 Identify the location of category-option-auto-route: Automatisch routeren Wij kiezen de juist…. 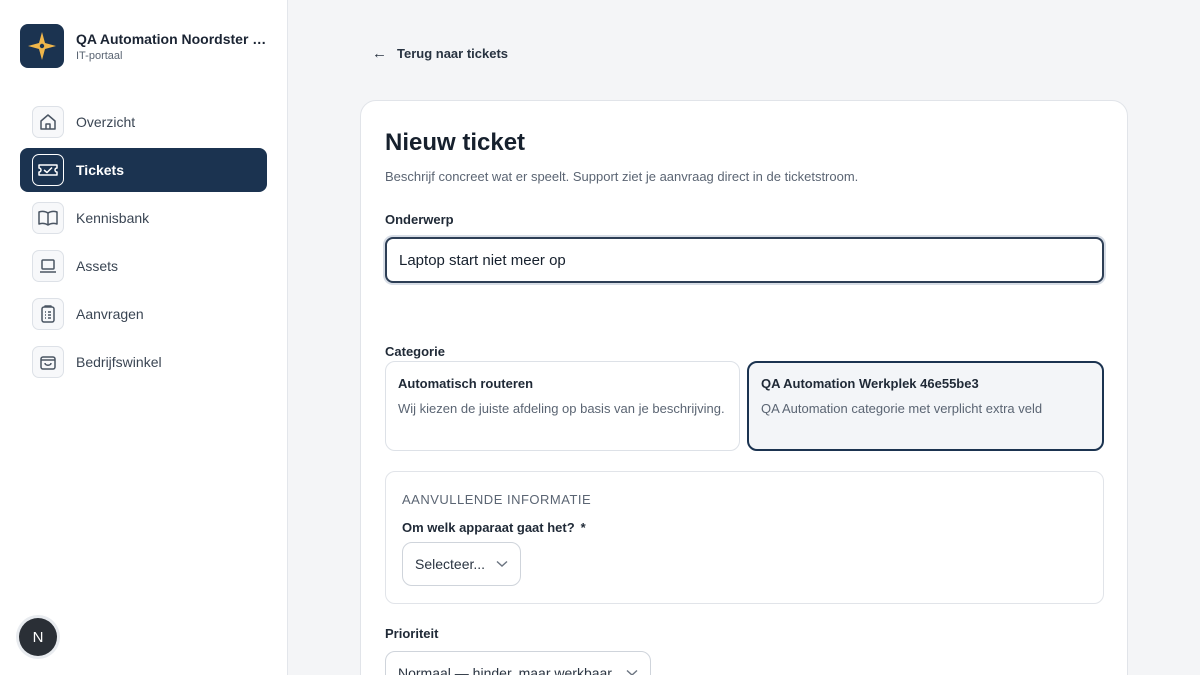
(562, 406).